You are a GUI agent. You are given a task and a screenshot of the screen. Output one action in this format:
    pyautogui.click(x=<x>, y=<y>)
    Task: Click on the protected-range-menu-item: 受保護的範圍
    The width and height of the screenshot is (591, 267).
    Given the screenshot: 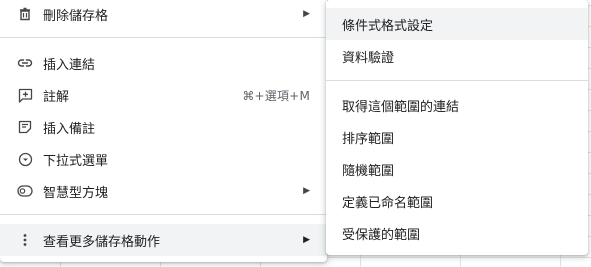 What is the action you would take?
    pyautogui.click(x=457, y=233)
    